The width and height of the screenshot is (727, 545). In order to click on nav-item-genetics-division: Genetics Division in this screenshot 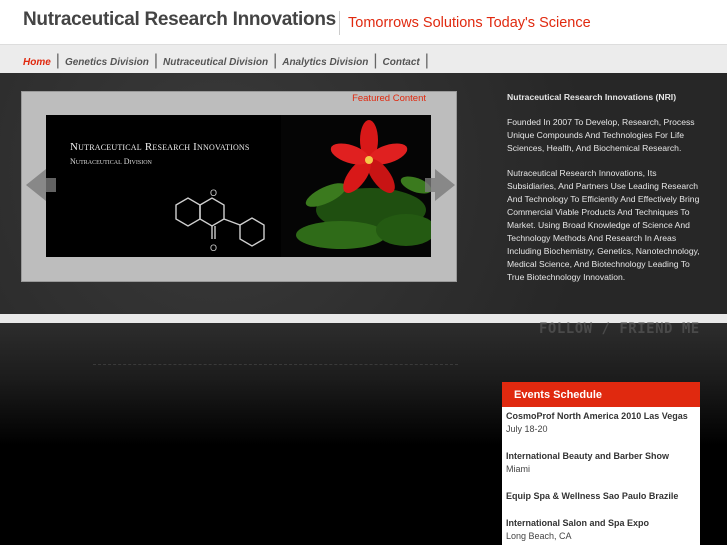, I will do `click(107, 62)`.